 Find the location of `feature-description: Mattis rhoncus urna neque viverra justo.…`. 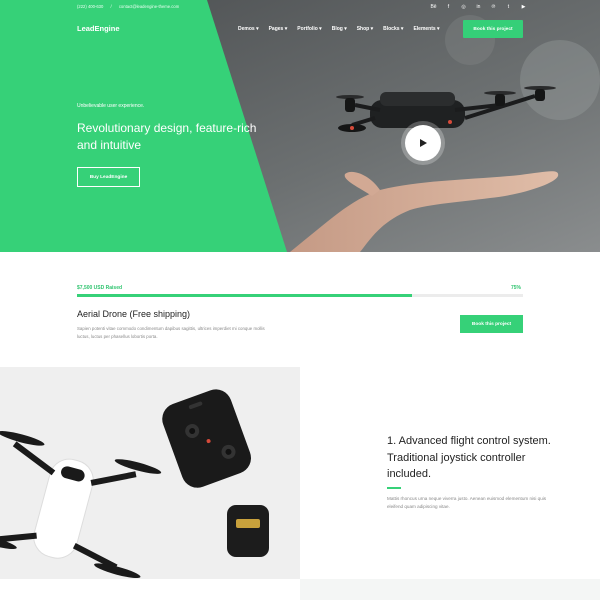

feature-description: Mattis rhoncus urna neque viverra justo.… is located at coordinates (467, 502).